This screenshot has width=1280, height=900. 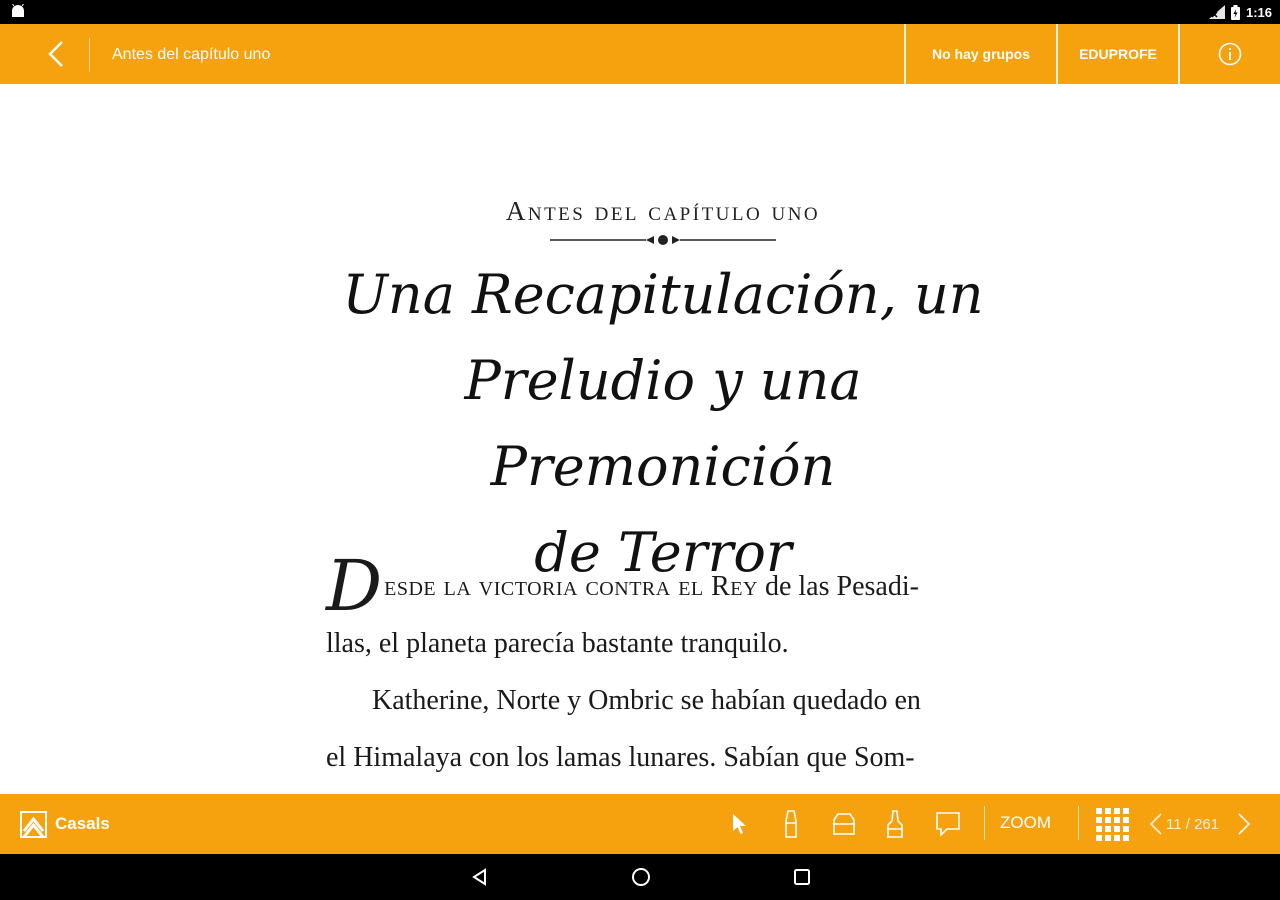 I want to click on zoom-button: ZOOM, so click(x=1025, y=824).